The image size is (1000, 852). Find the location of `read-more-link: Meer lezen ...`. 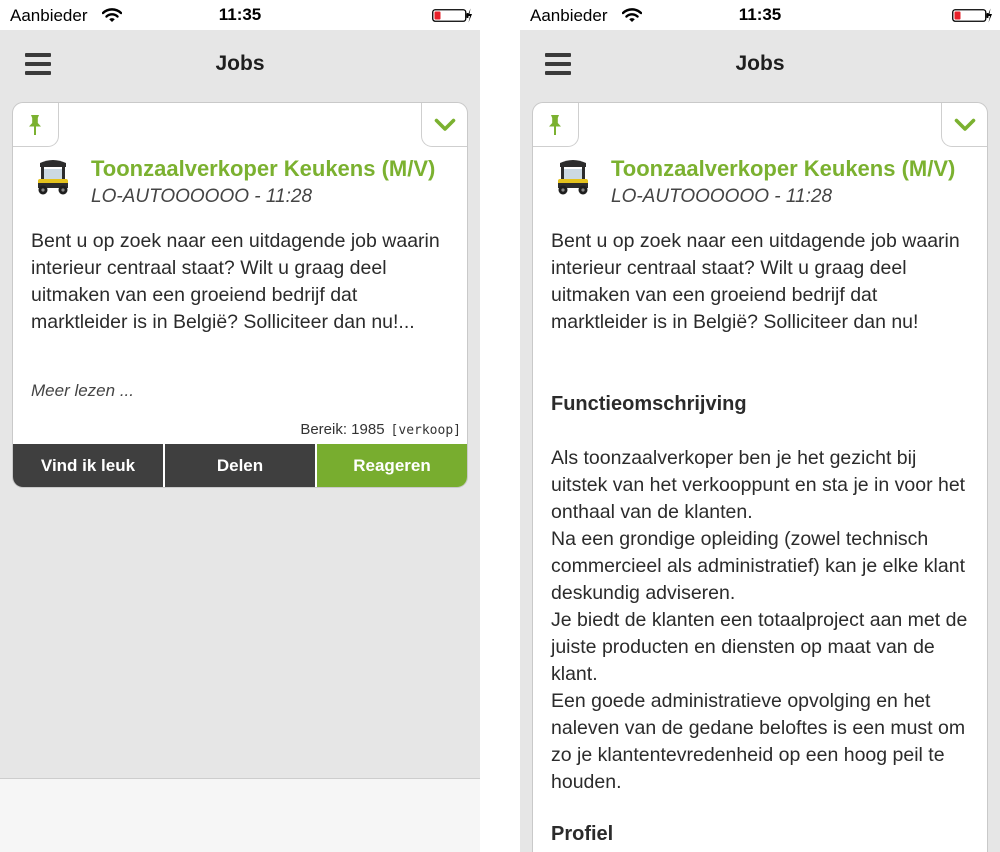

read-more-link: Meer lezen ... is located at coordinates (82, 391).